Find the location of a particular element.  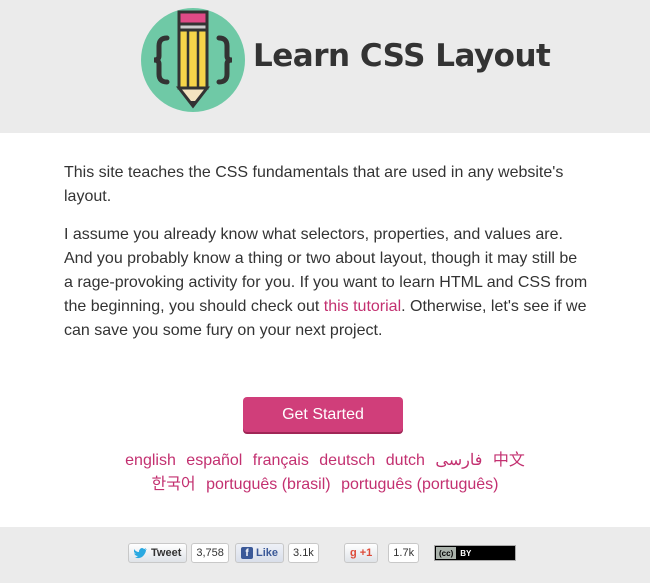

tweet-button: Tweet is located at coordinates (158, 553).